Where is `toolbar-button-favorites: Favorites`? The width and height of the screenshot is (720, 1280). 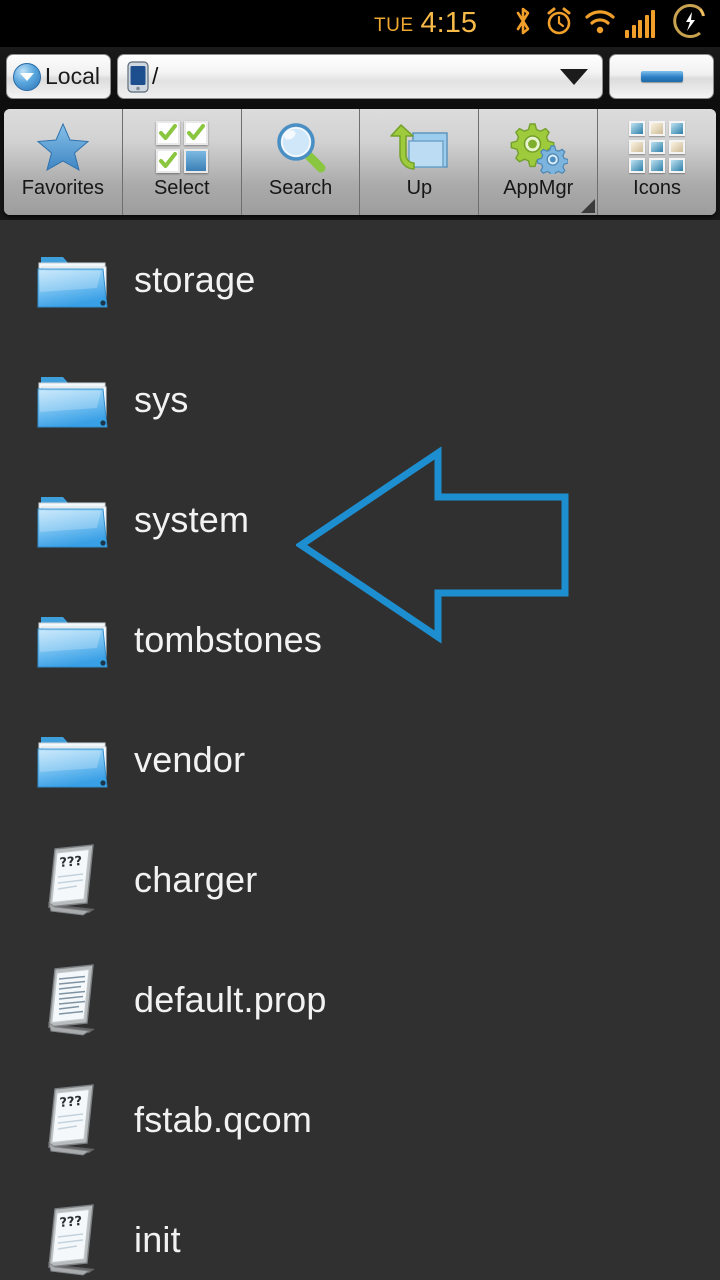
toolbar-button-favorites: Favorites is located at coordinates (63, 162).